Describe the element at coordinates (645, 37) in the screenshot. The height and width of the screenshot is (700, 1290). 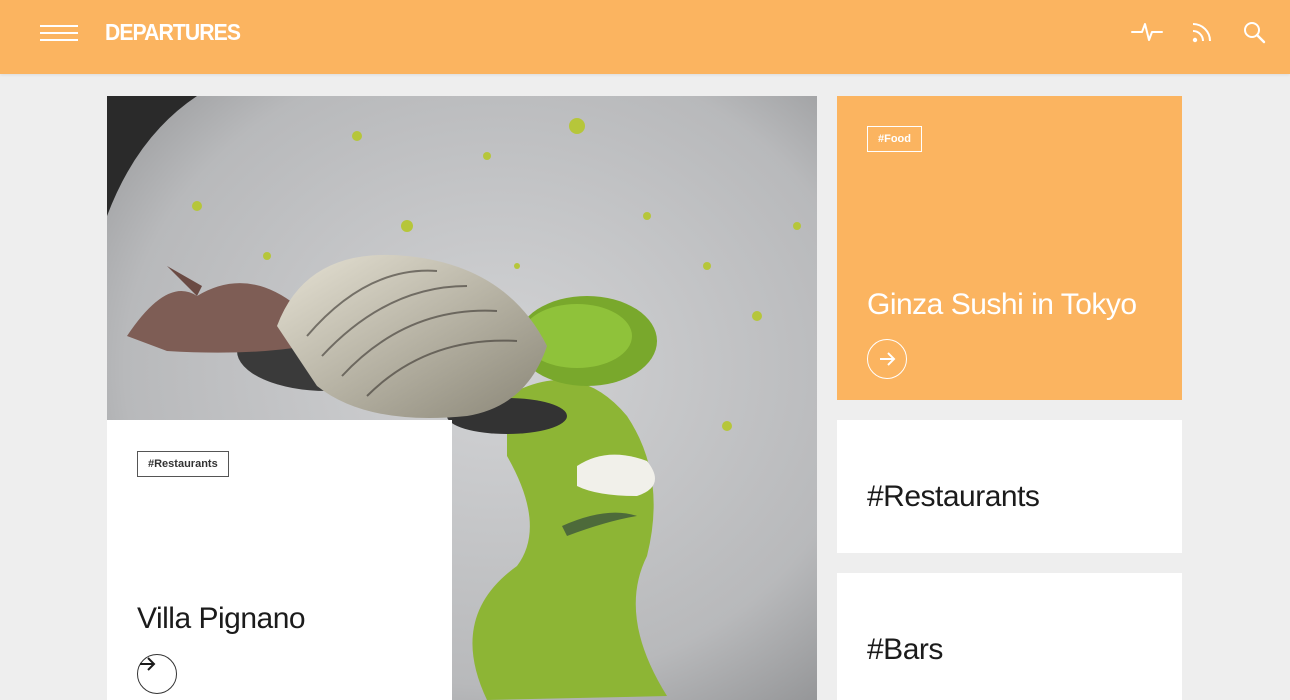
I see `top-header: DEPARTURES` at that location.